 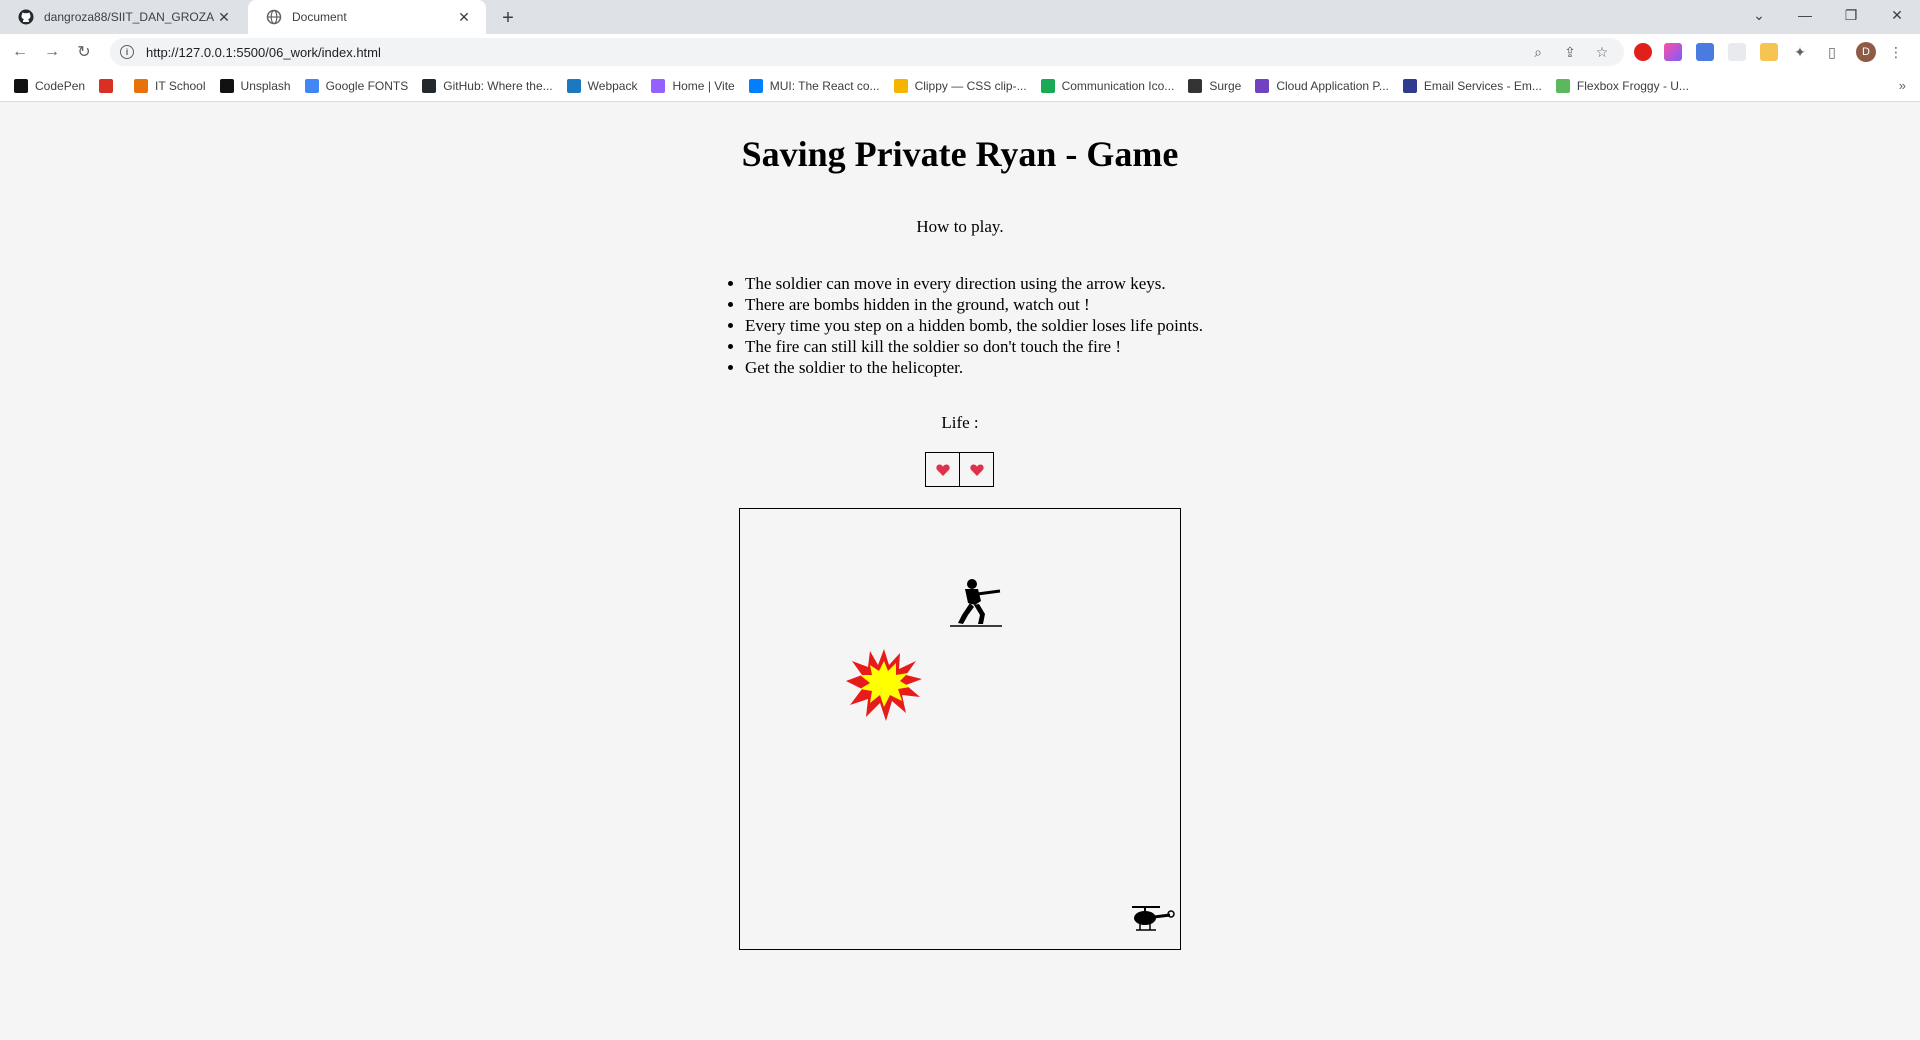 What do you see at coordinates (974, 367) in the screenshot?
I see `list-item: Get the soldier to the helicopter.` at bounding box center [974, 367].